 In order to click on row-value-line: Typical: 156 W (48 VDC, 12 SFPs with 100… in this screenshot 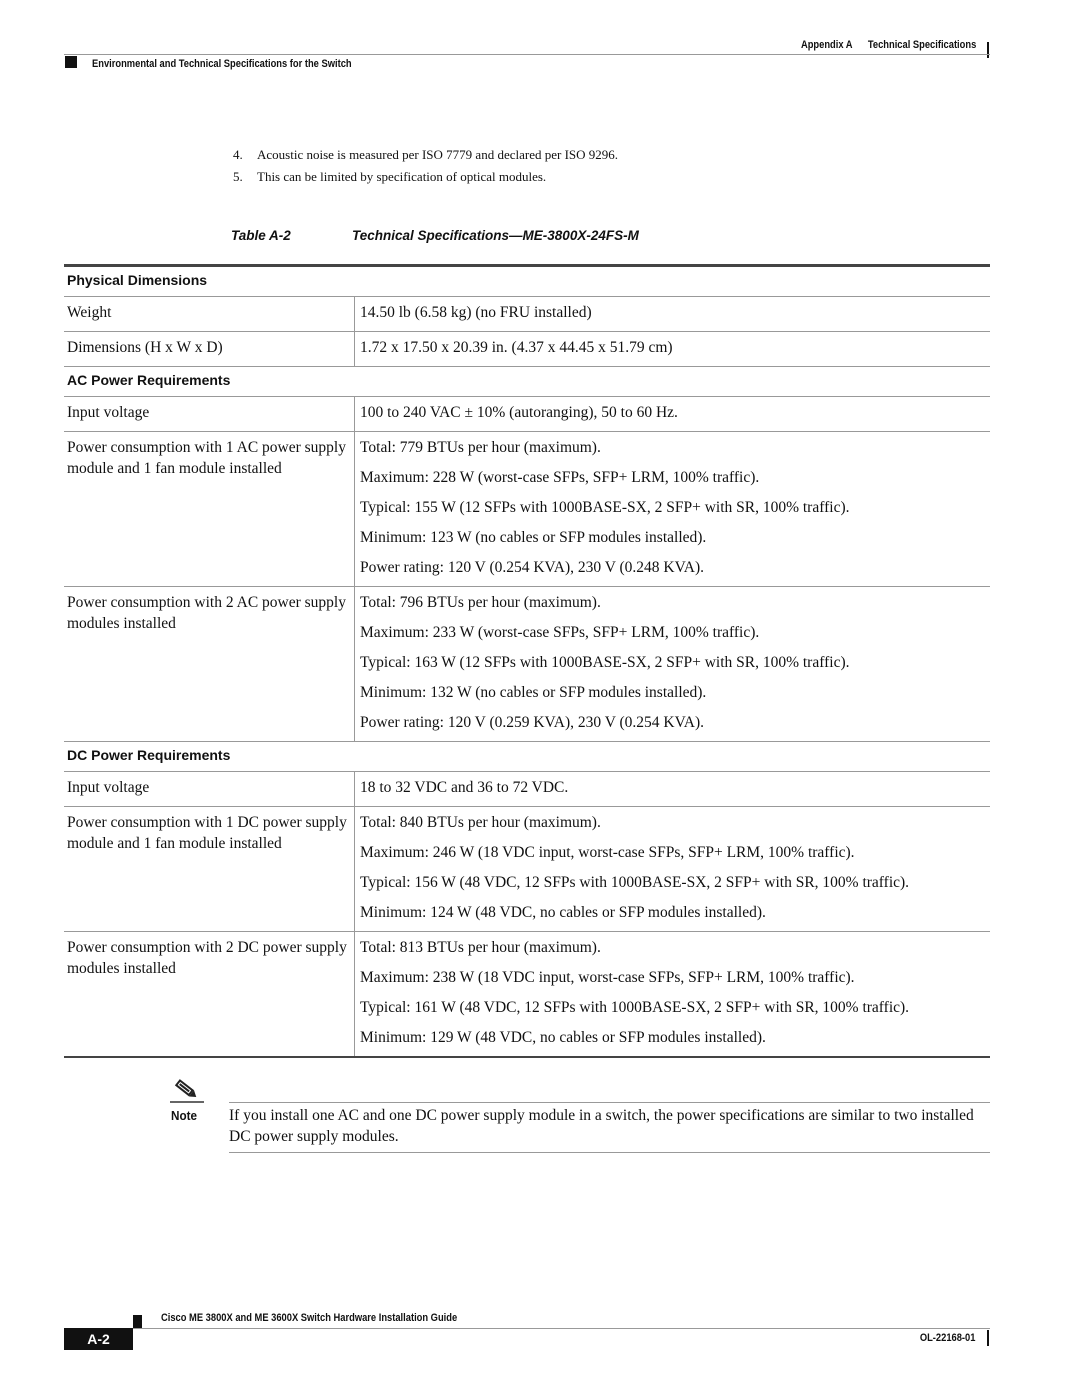, I will do `click(635, 882)`.